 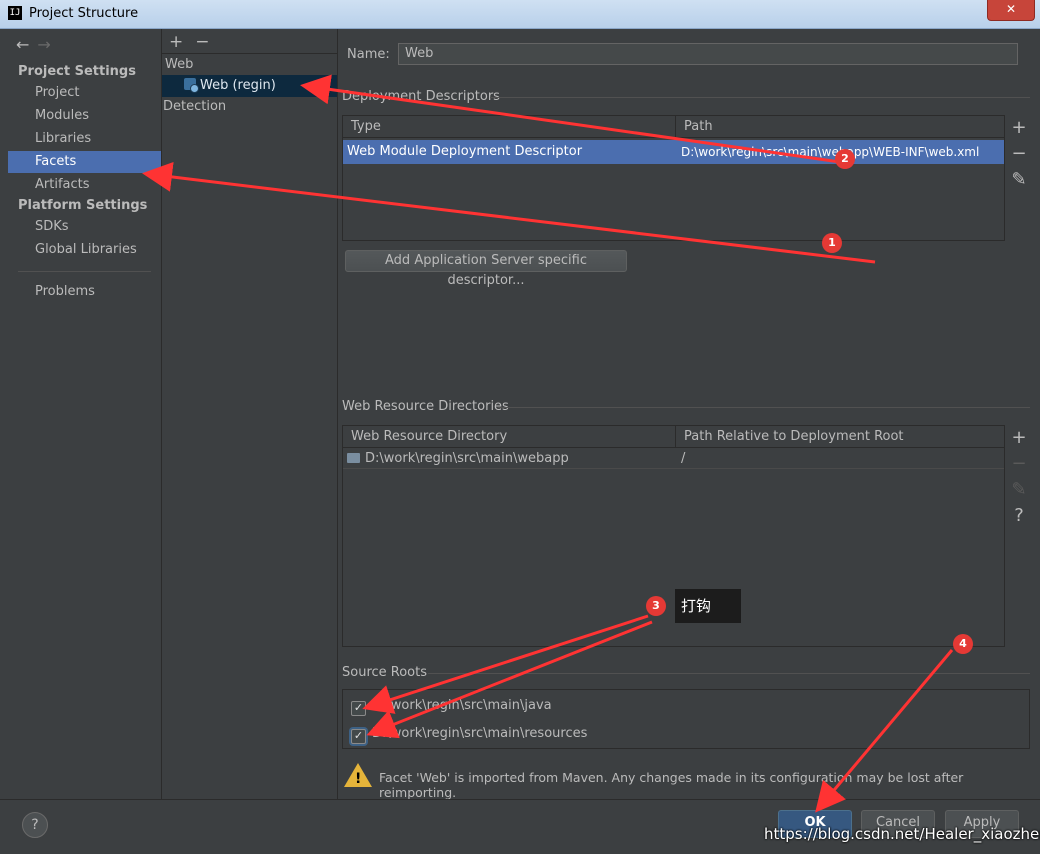 I want to click on toolbar-separator, so click(x=249, y=53).